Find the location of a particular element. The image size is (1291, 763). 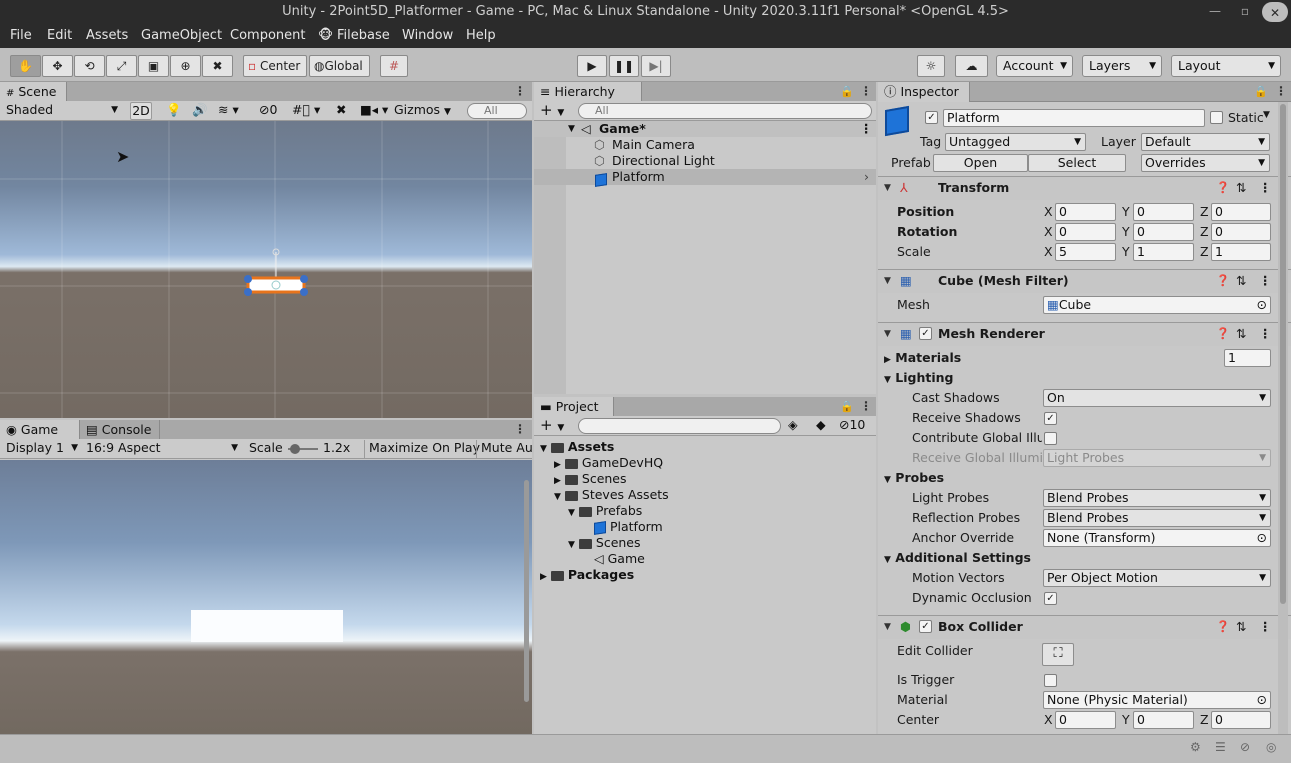

game-viewport is located at coordinates (266, 597).